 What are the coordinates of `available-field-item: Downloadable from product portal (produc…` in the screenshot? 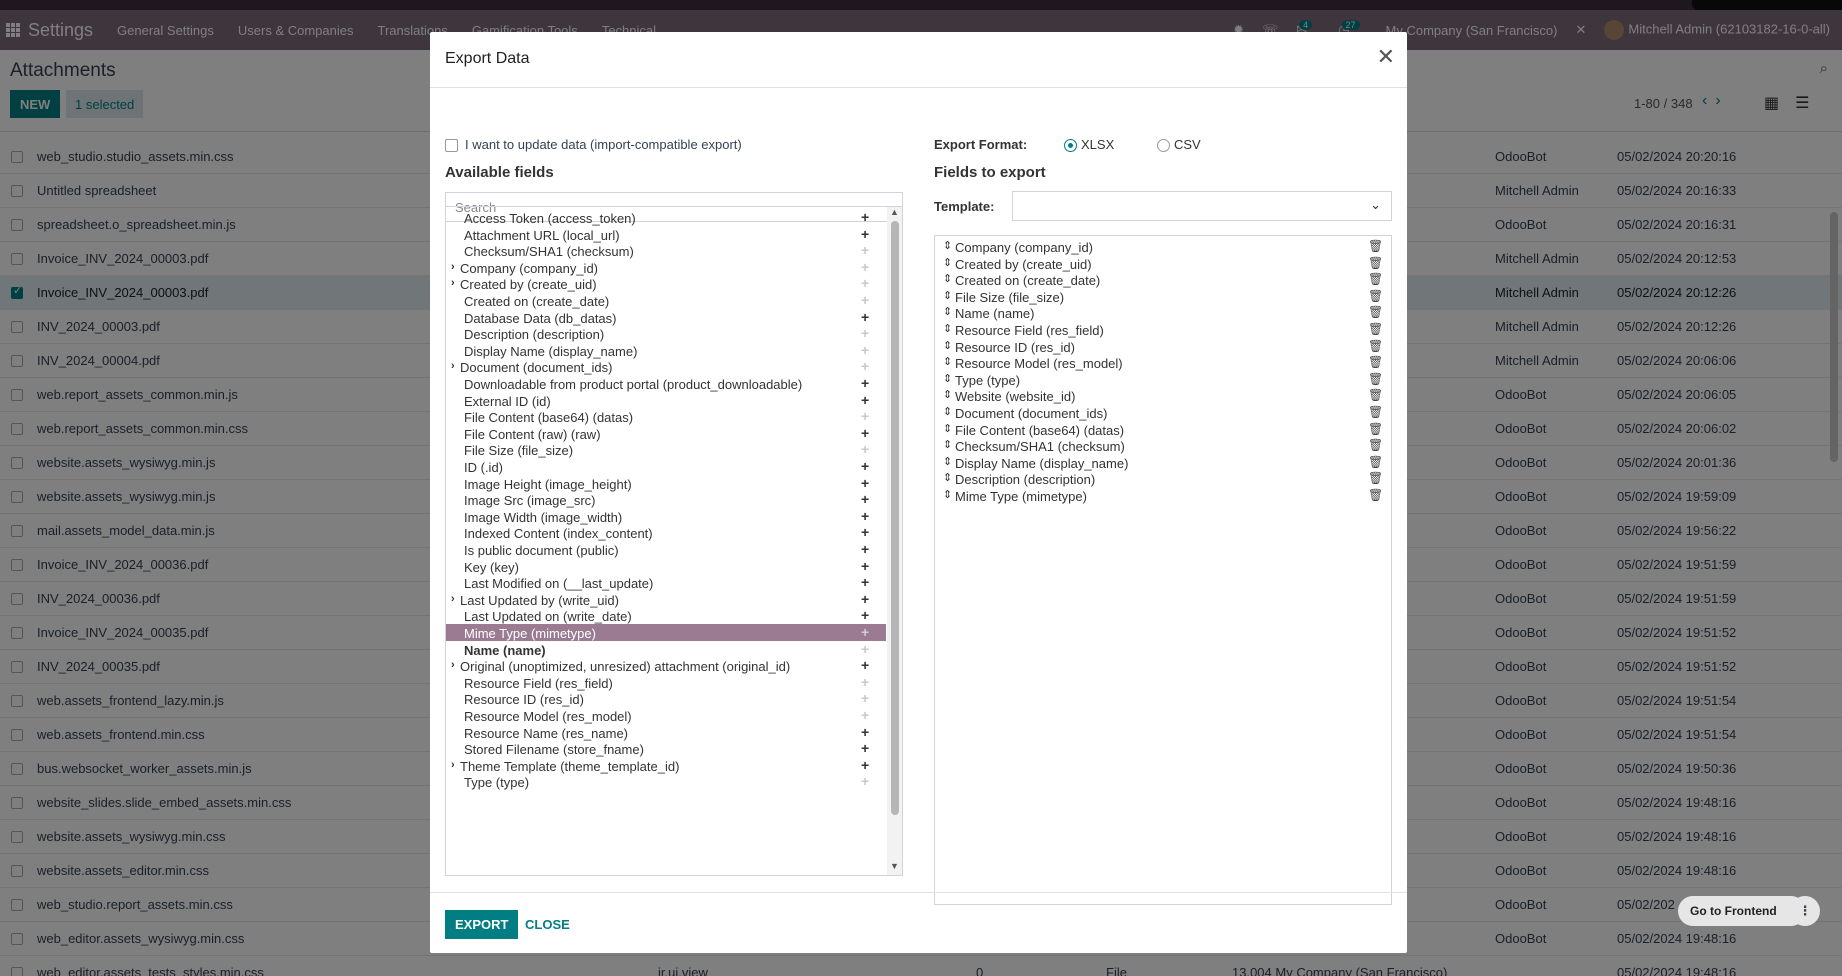 It's located at (666, 383).